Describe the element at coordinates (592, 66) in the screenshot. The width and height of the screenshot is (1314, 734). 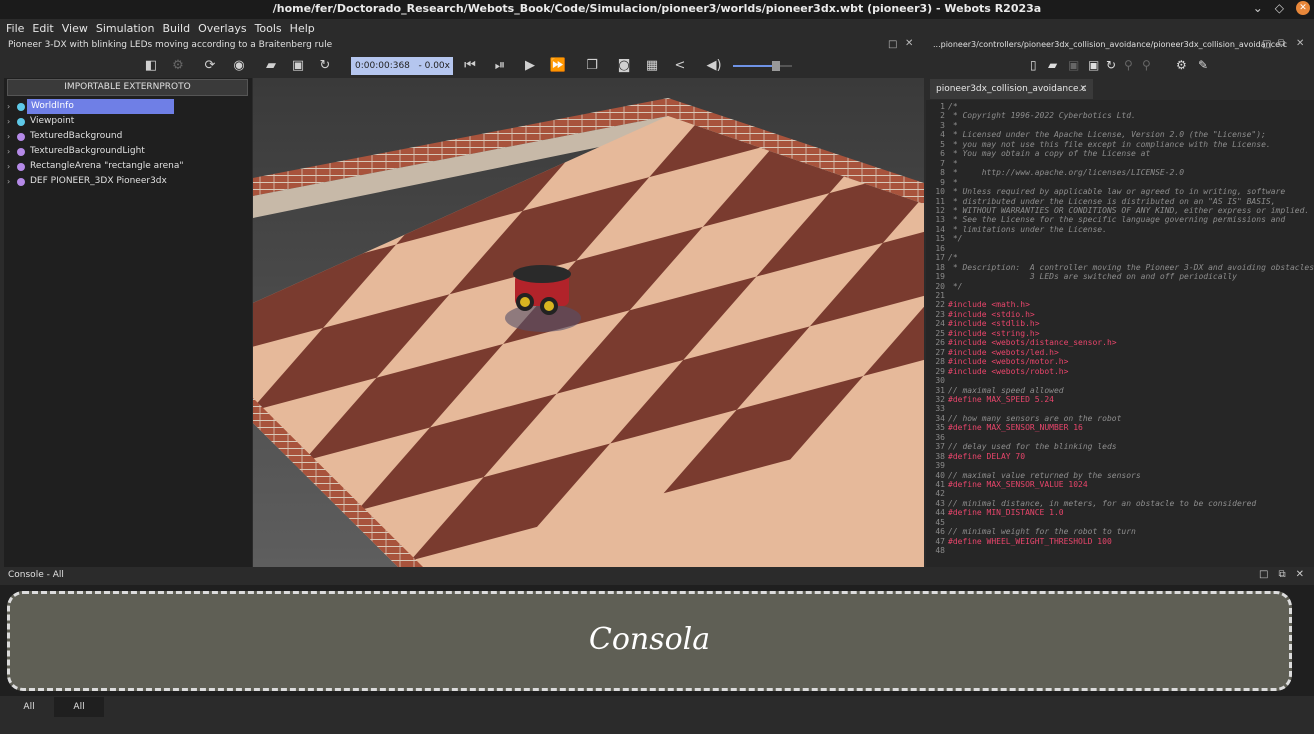
I see `render-toggle-icon: ❐` at that location.